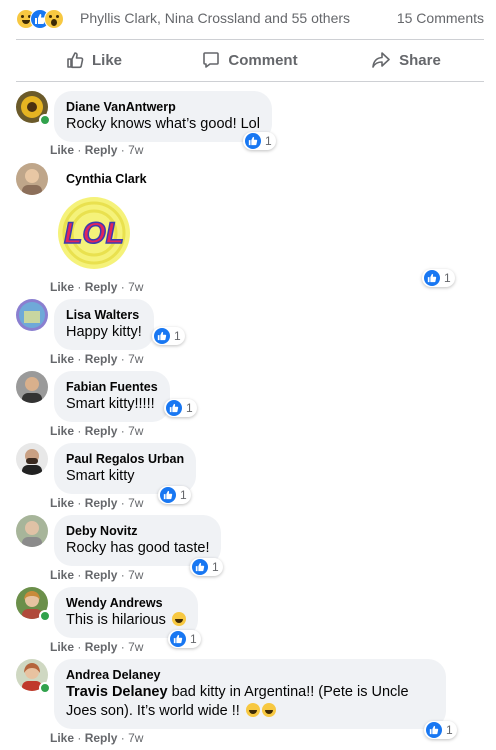 The width and height of the screenshot is (496, 750). What do you see at coordinates (126, 620) in the screenshot?
I see `comment-text: This is hilarious` at bounding box center [126, 620].